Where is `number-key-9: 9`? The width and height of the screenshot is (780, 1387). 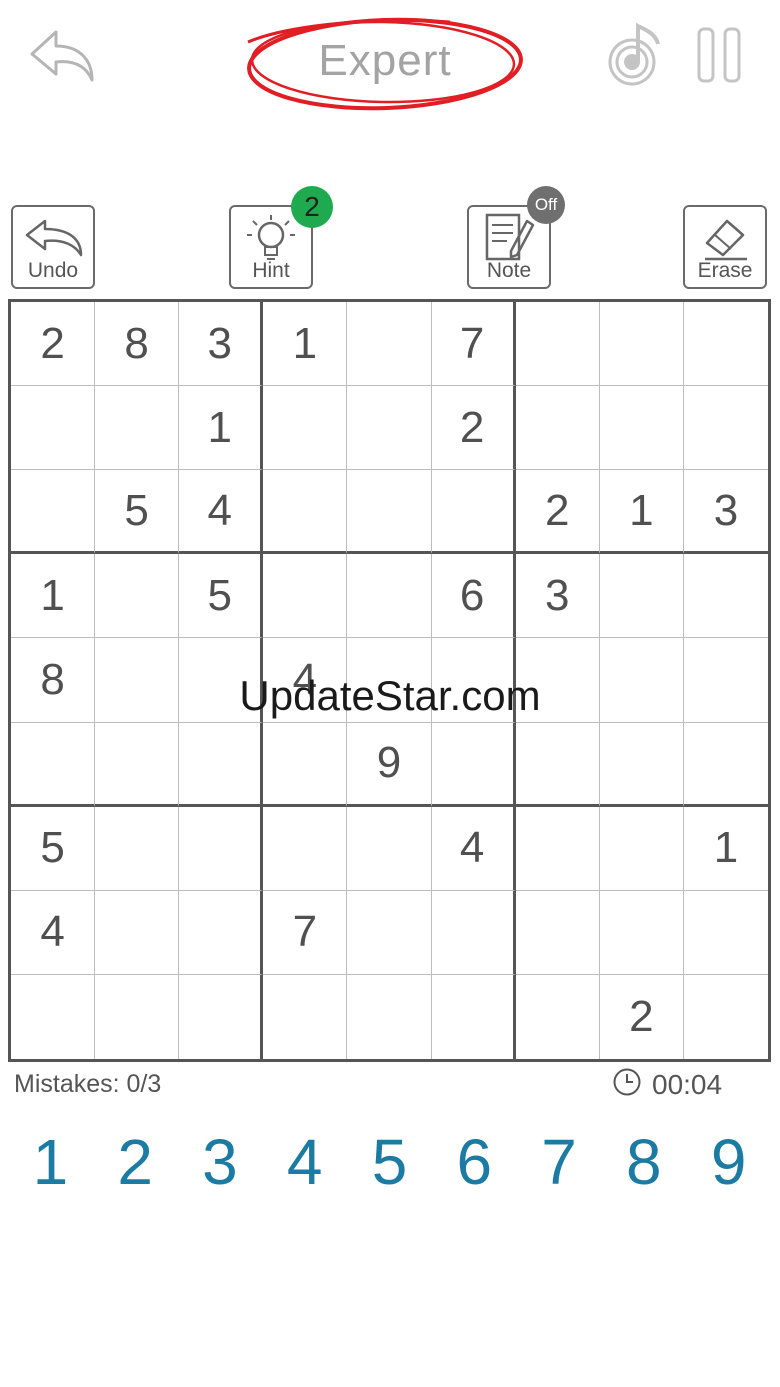 number-key-9: 9 is located at coordinates (728, 1162).